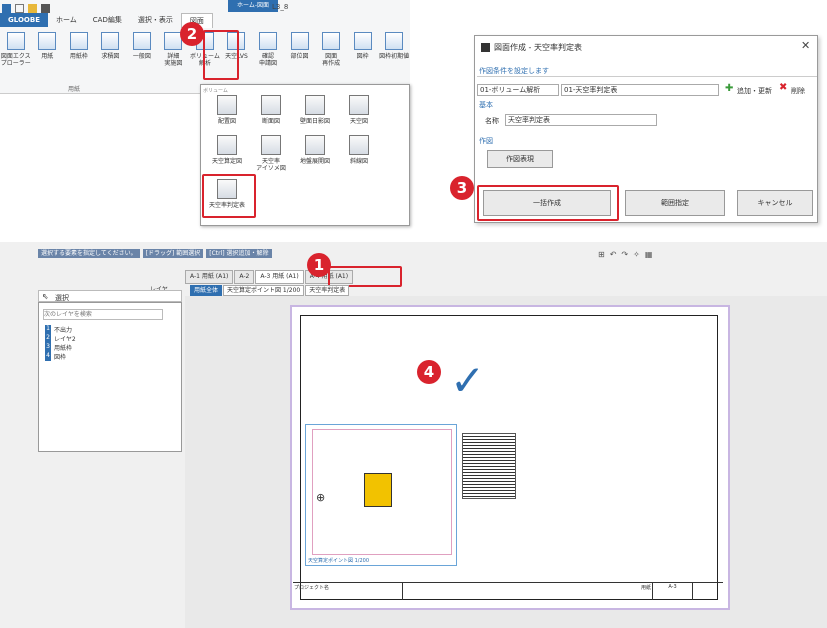  I want to click on sky-calc-item: 天空算定図, so click(227, 153).